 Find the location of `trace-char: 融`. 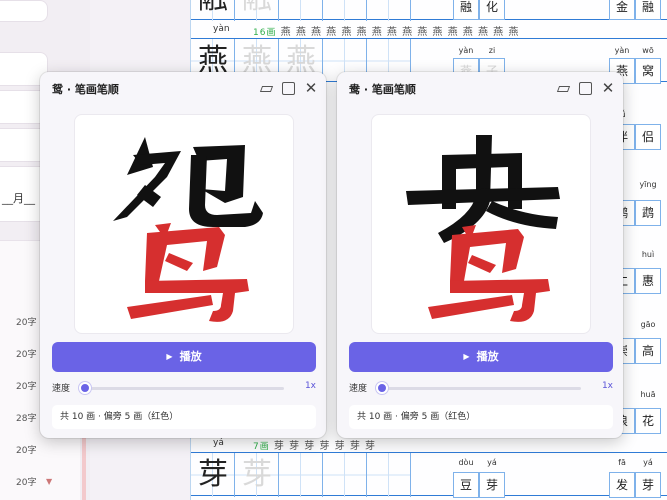

trace-char: 融 is located at coordinates (257, 10).